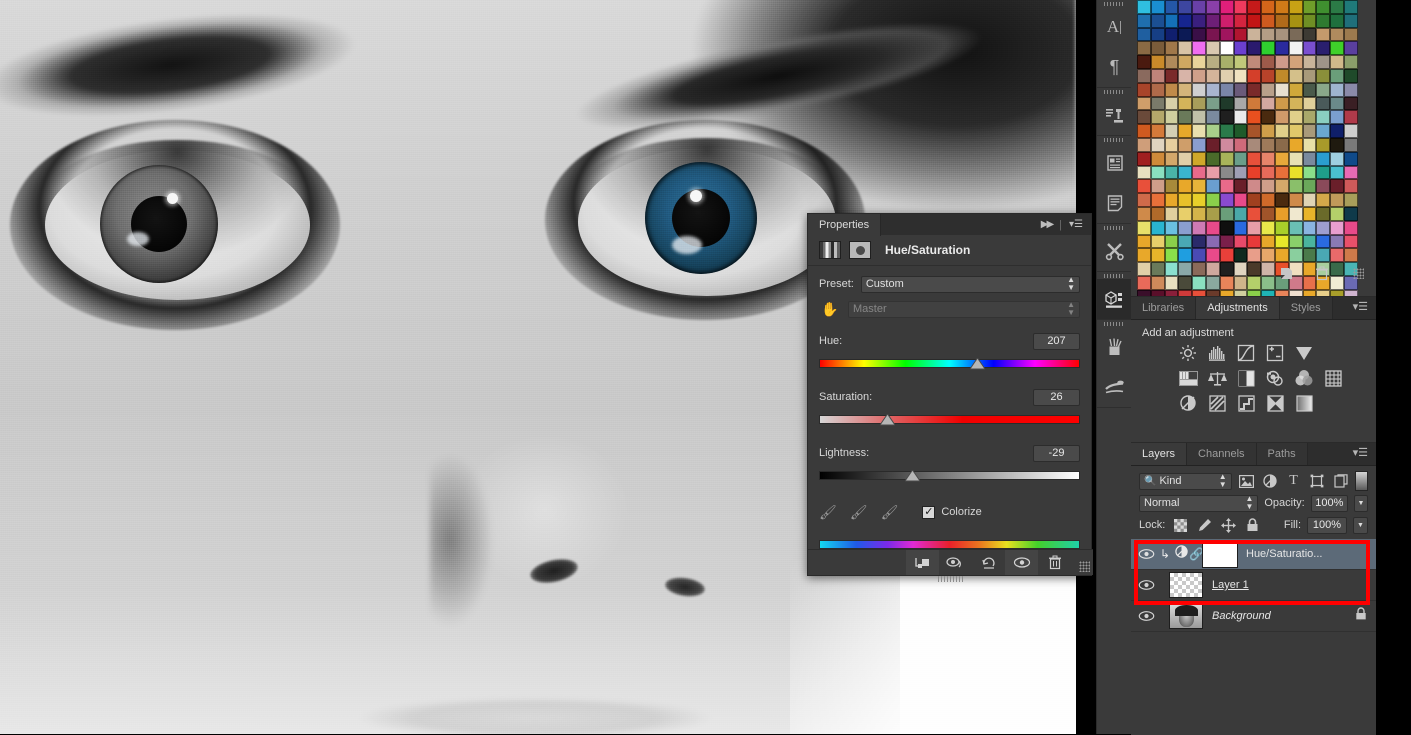 This screenshot has width=1411, height=735. I want to click on invert-icon, so click(1188, 403).